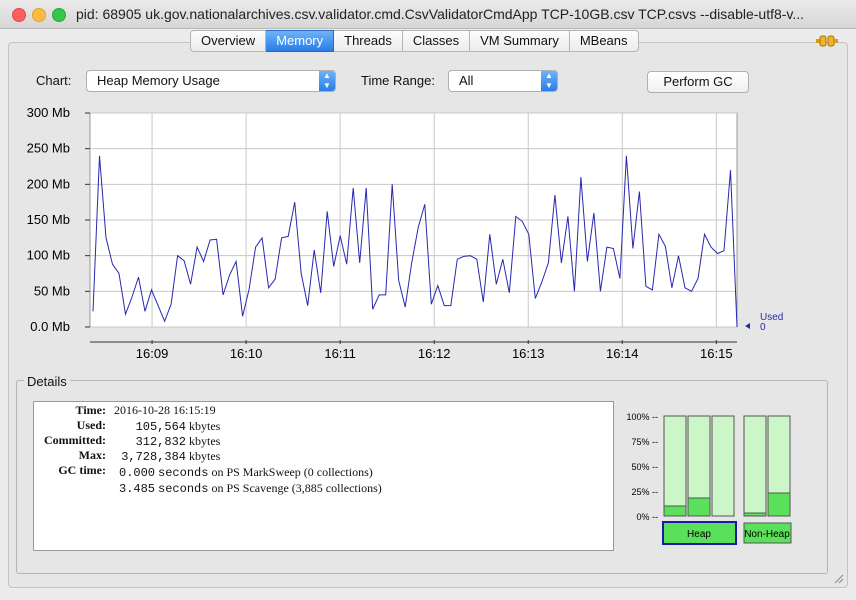  I want to click on pool-tick-label: 75% --, so click(644, 442).